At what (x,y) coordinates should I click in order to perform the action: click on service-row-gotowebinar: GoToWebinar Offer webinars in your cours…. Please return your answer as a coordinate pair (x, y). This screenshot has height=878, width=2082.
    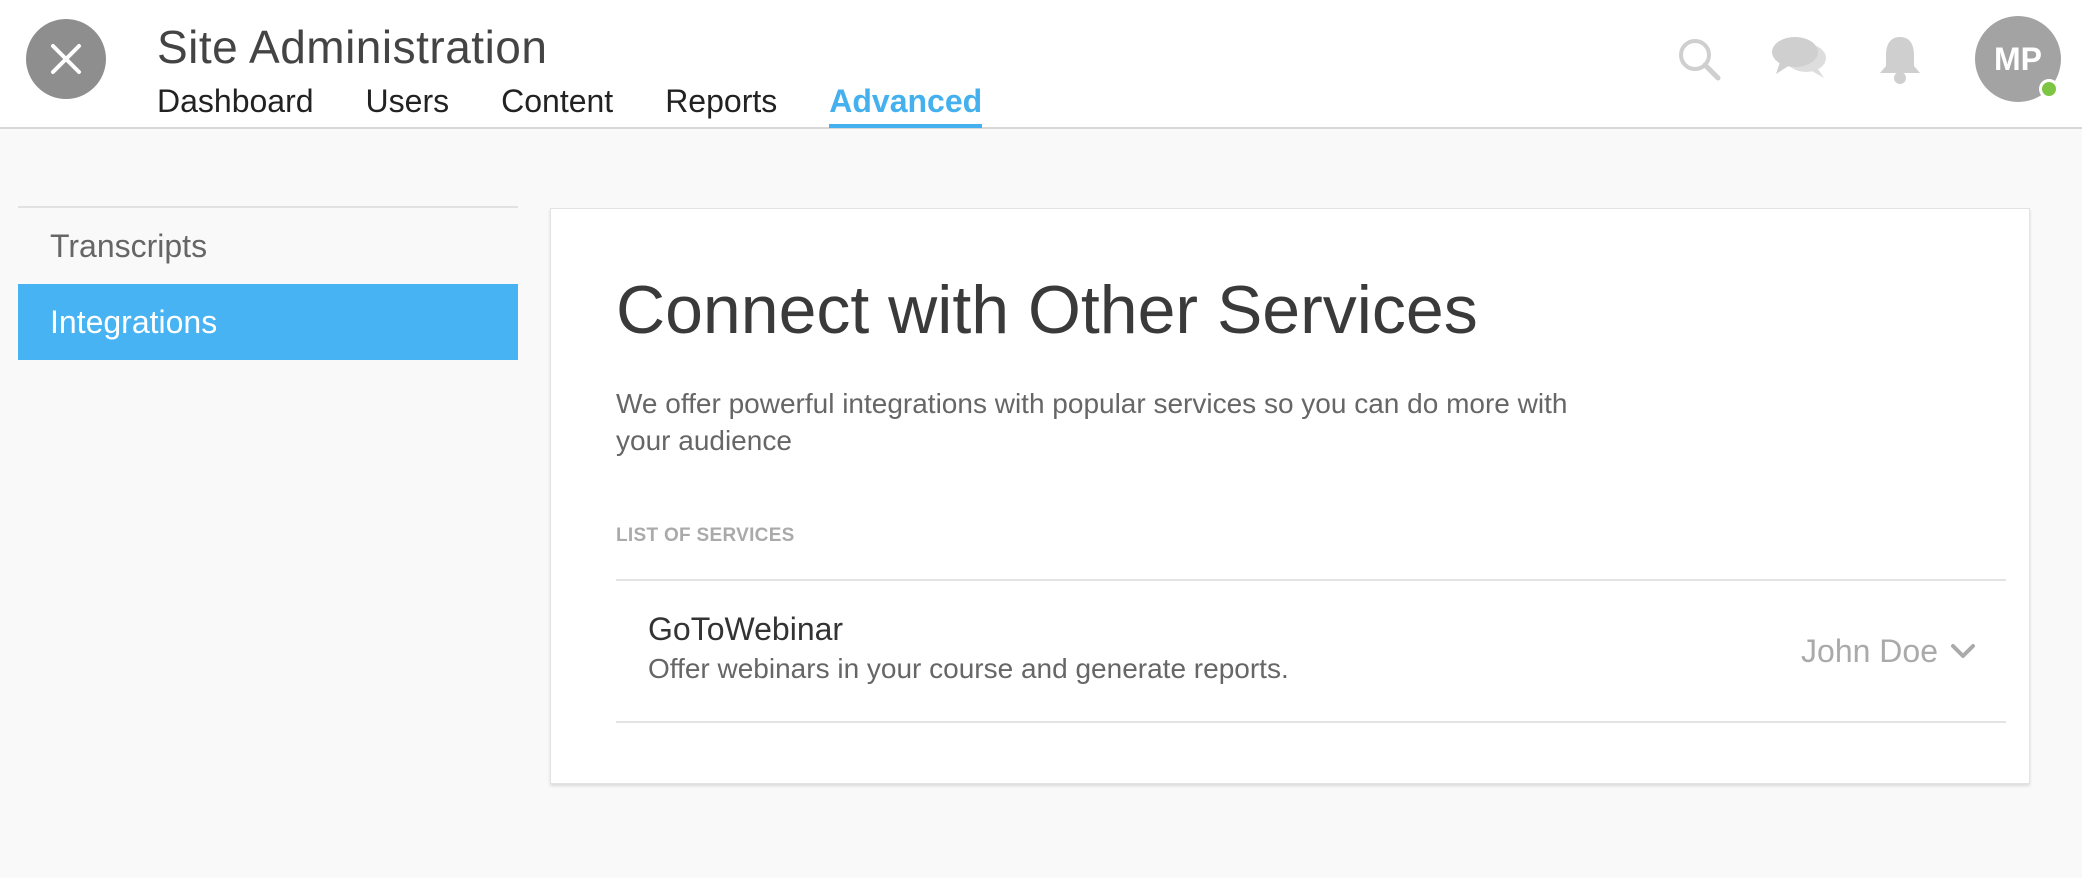
    Looking at the image, I should click on (1311, 651).